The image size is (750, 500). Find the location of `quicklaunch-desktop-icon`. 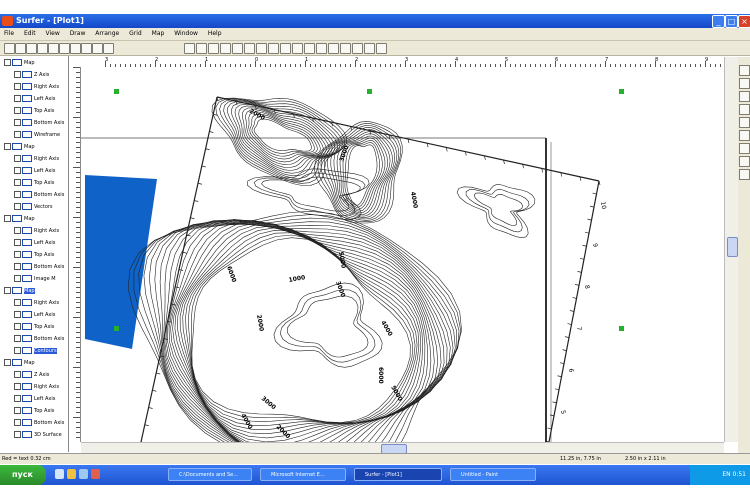

quicklaunch-desktop-icon is located at coordinates (83, 474).